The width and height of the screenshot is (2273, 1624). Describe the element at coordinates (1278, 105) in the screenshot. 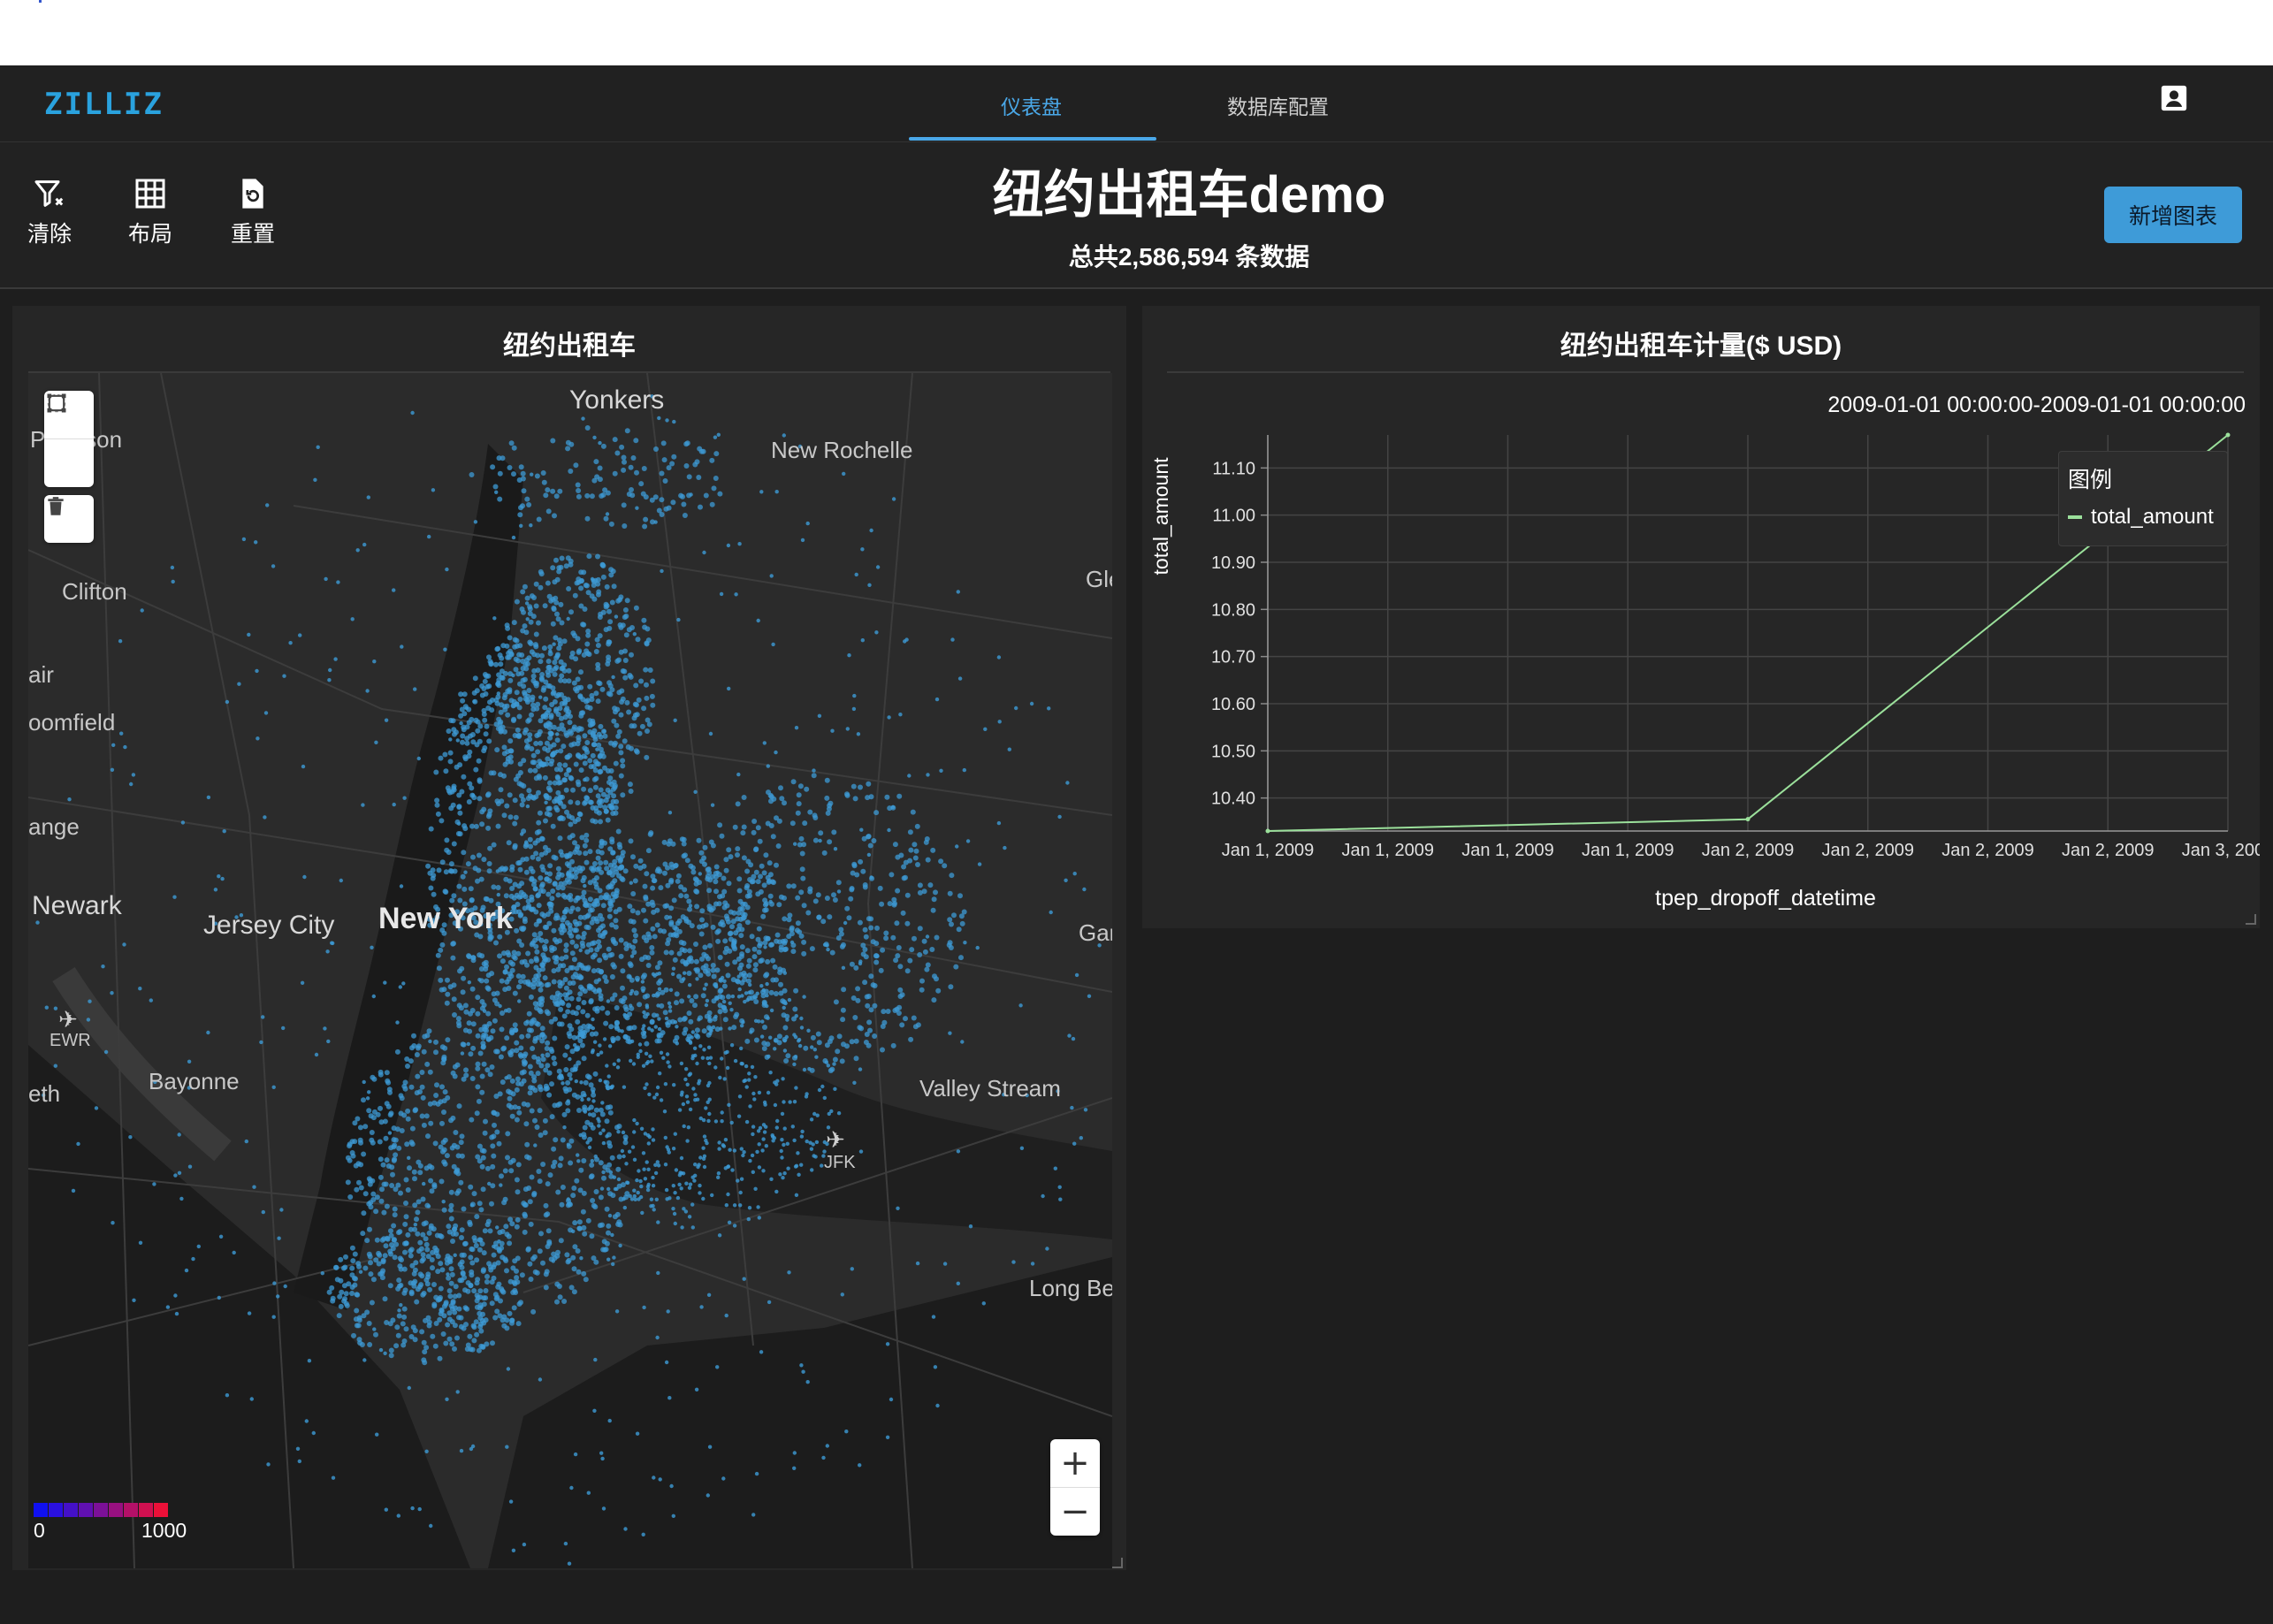

I see `tab-database-config: 数据库配置` at that location.